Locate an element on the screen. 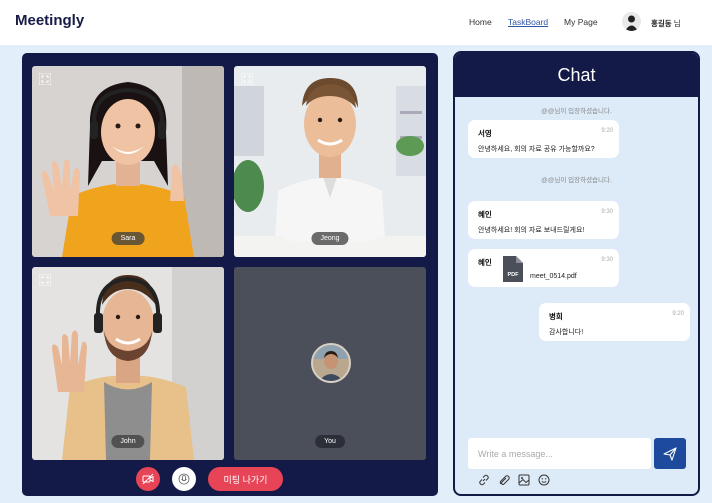 The width and height of the screenshot is (712, 503). user-avatar is located at coordinates (631, 21).